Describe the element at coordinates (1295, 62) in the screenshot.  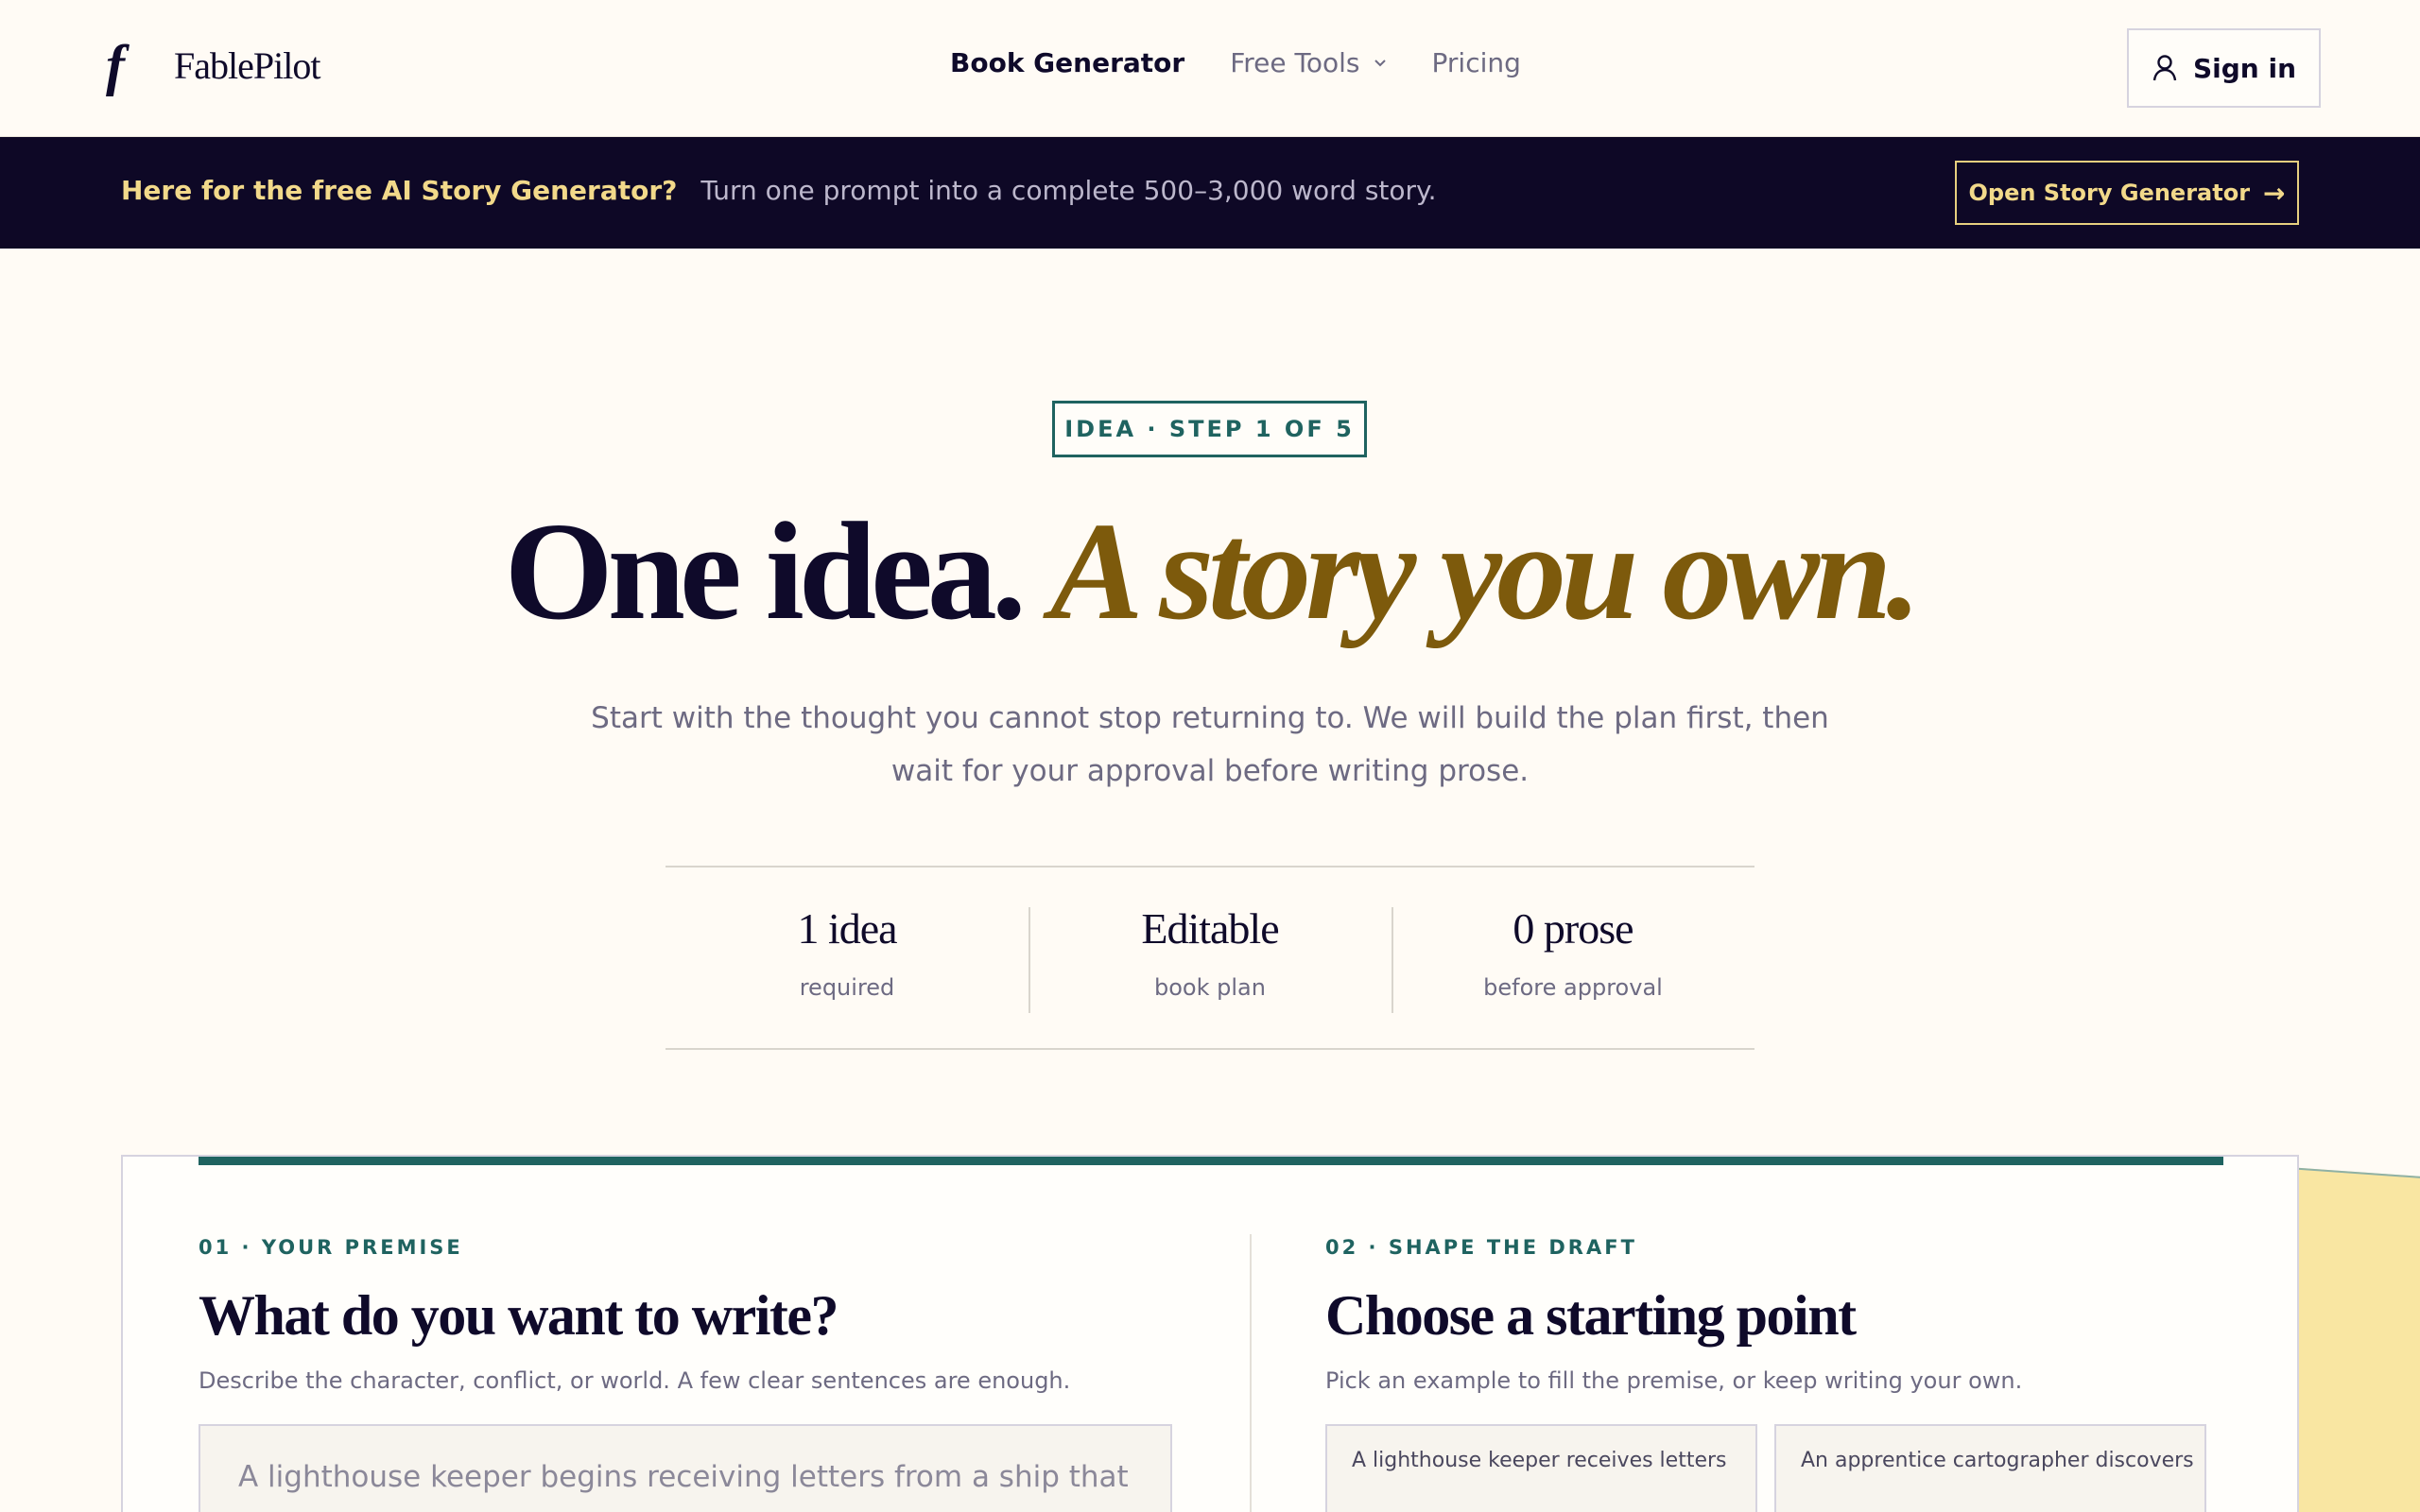
I see `nav-free-tools-label: Free Tools` at that location.